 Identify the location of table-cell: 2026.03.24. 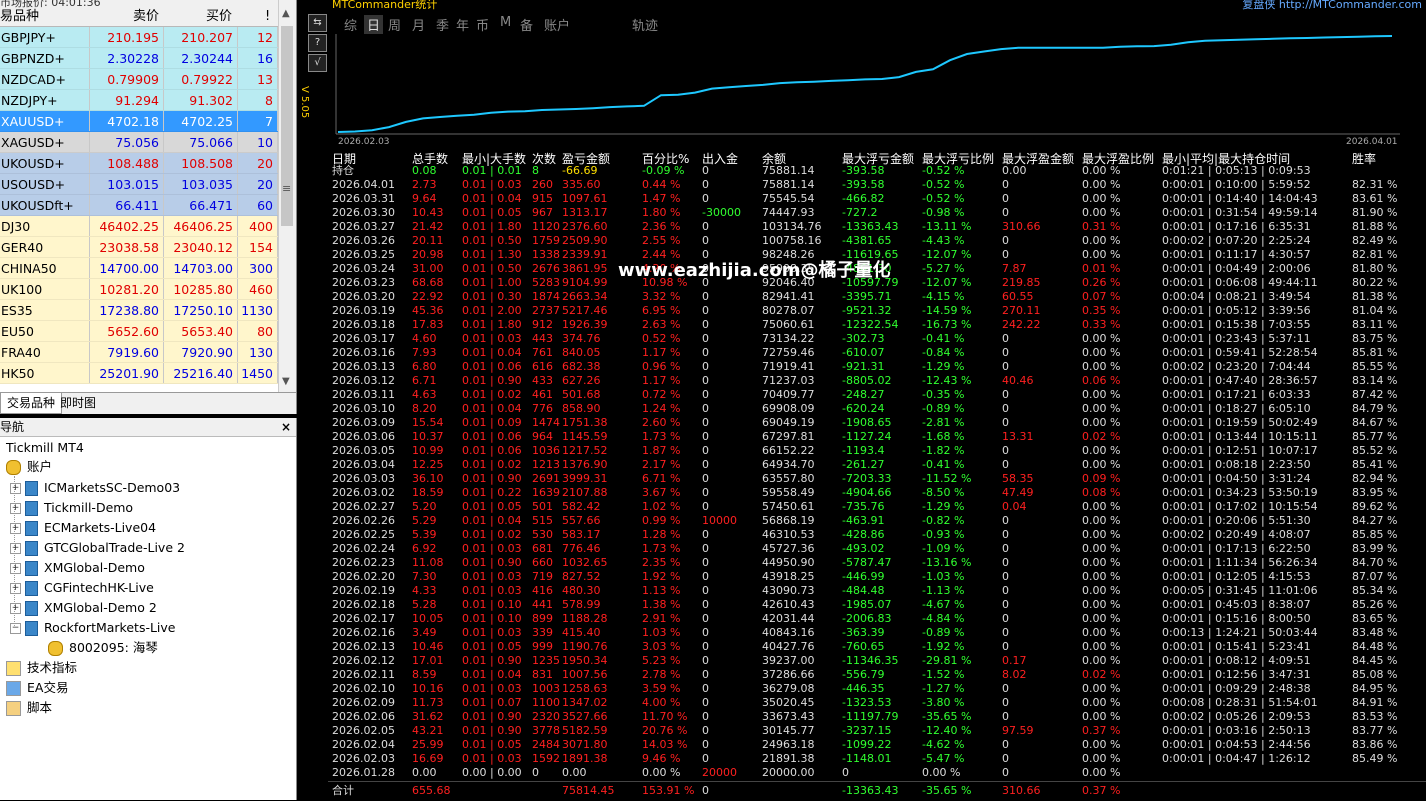
(363, 268).